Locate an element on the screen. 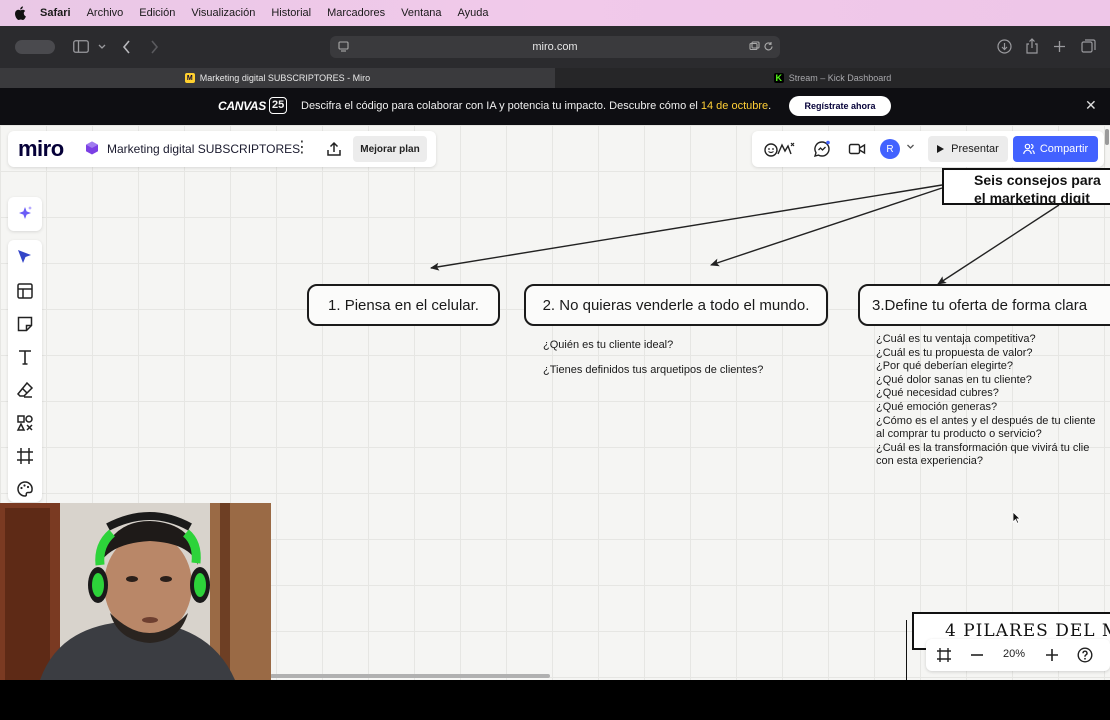 Image resolution: width=1110 pixels, height=720 pixels. new-tab-icon is located at coordinates (1059, 46).